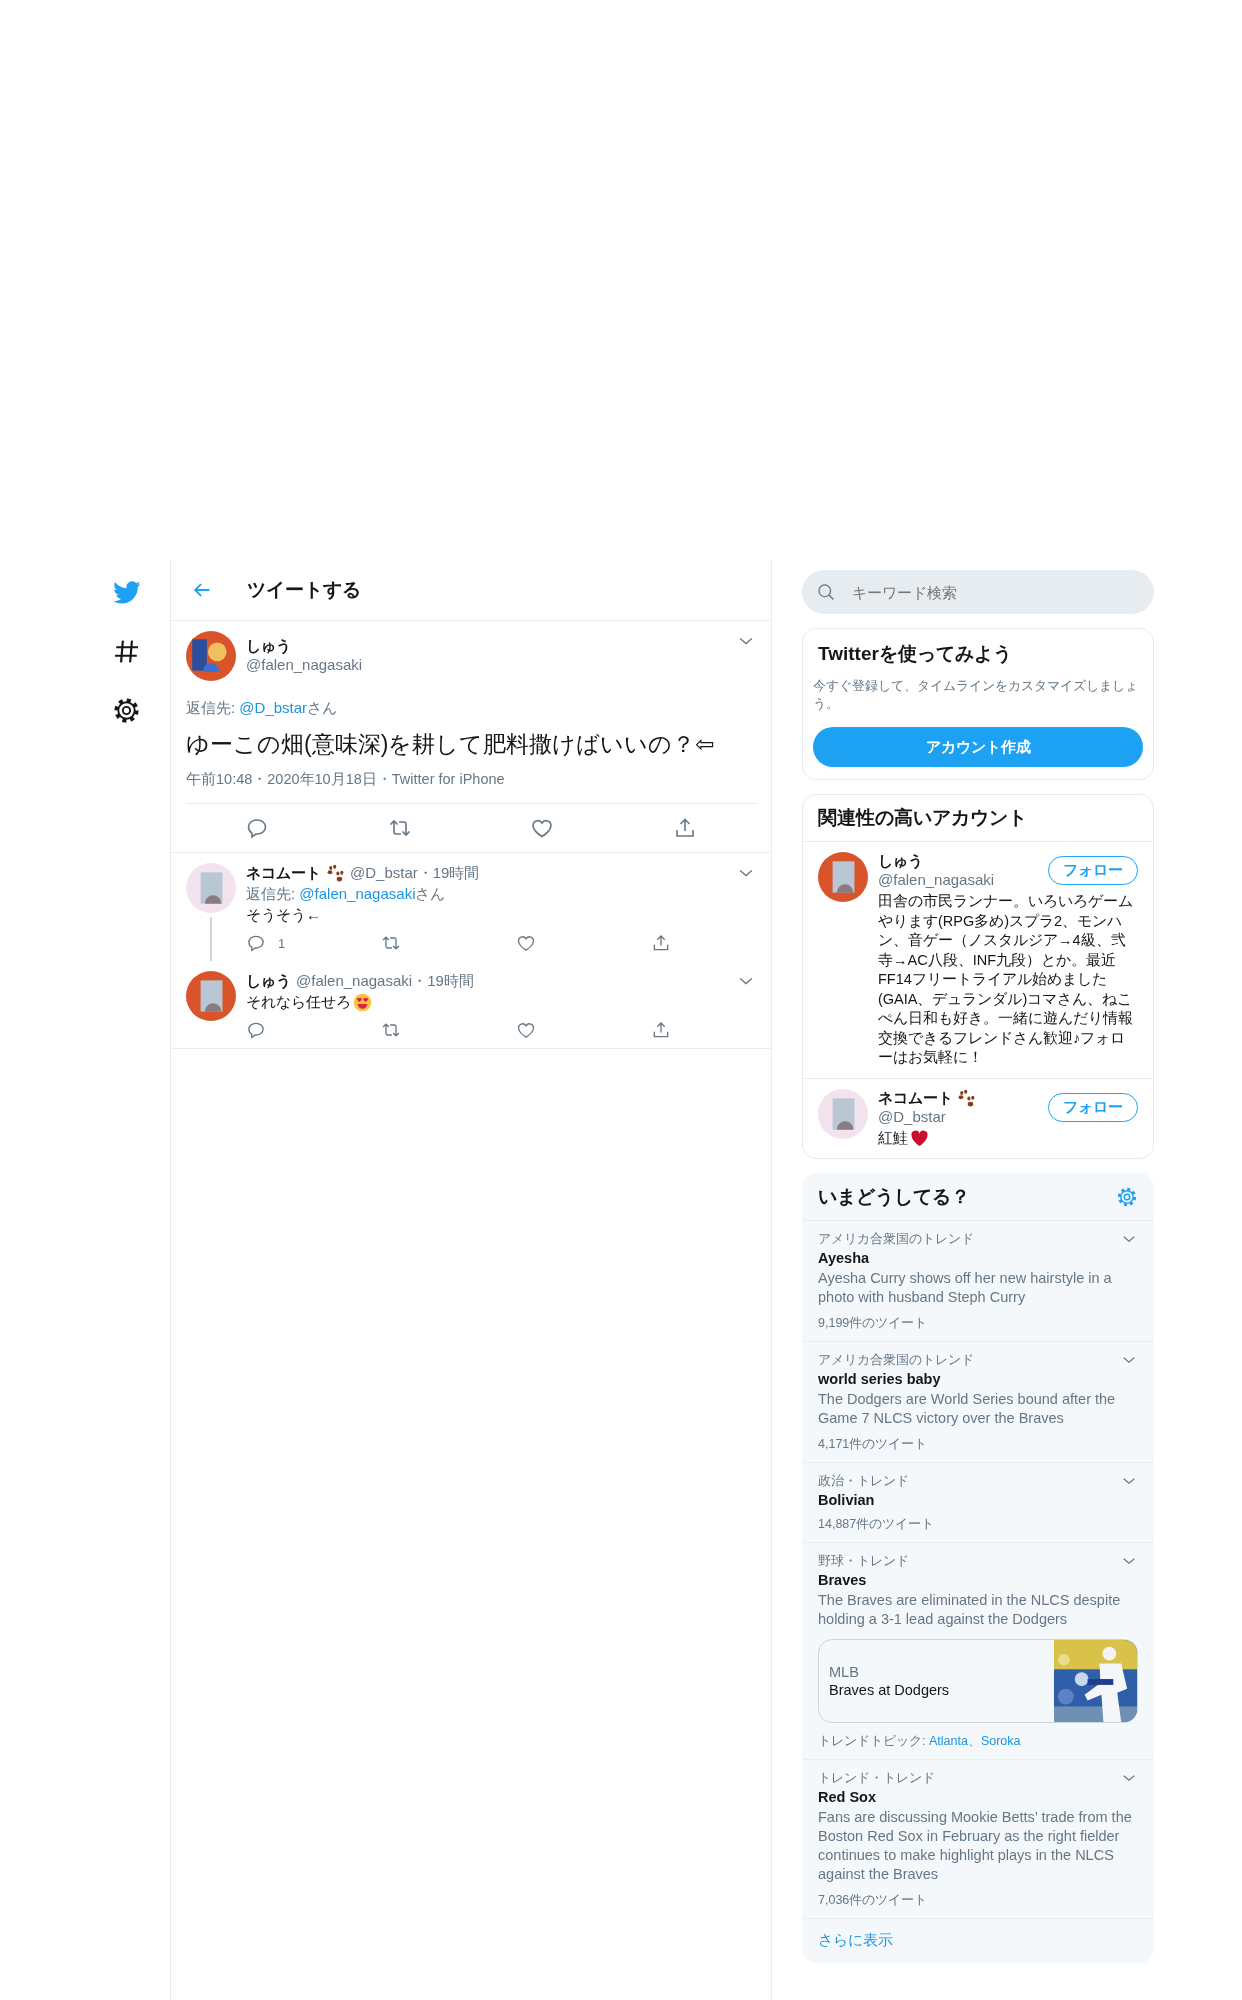 The height and width of the screenshot is (2000, 1242). I want to click on settings-icon, so click(126, 710).